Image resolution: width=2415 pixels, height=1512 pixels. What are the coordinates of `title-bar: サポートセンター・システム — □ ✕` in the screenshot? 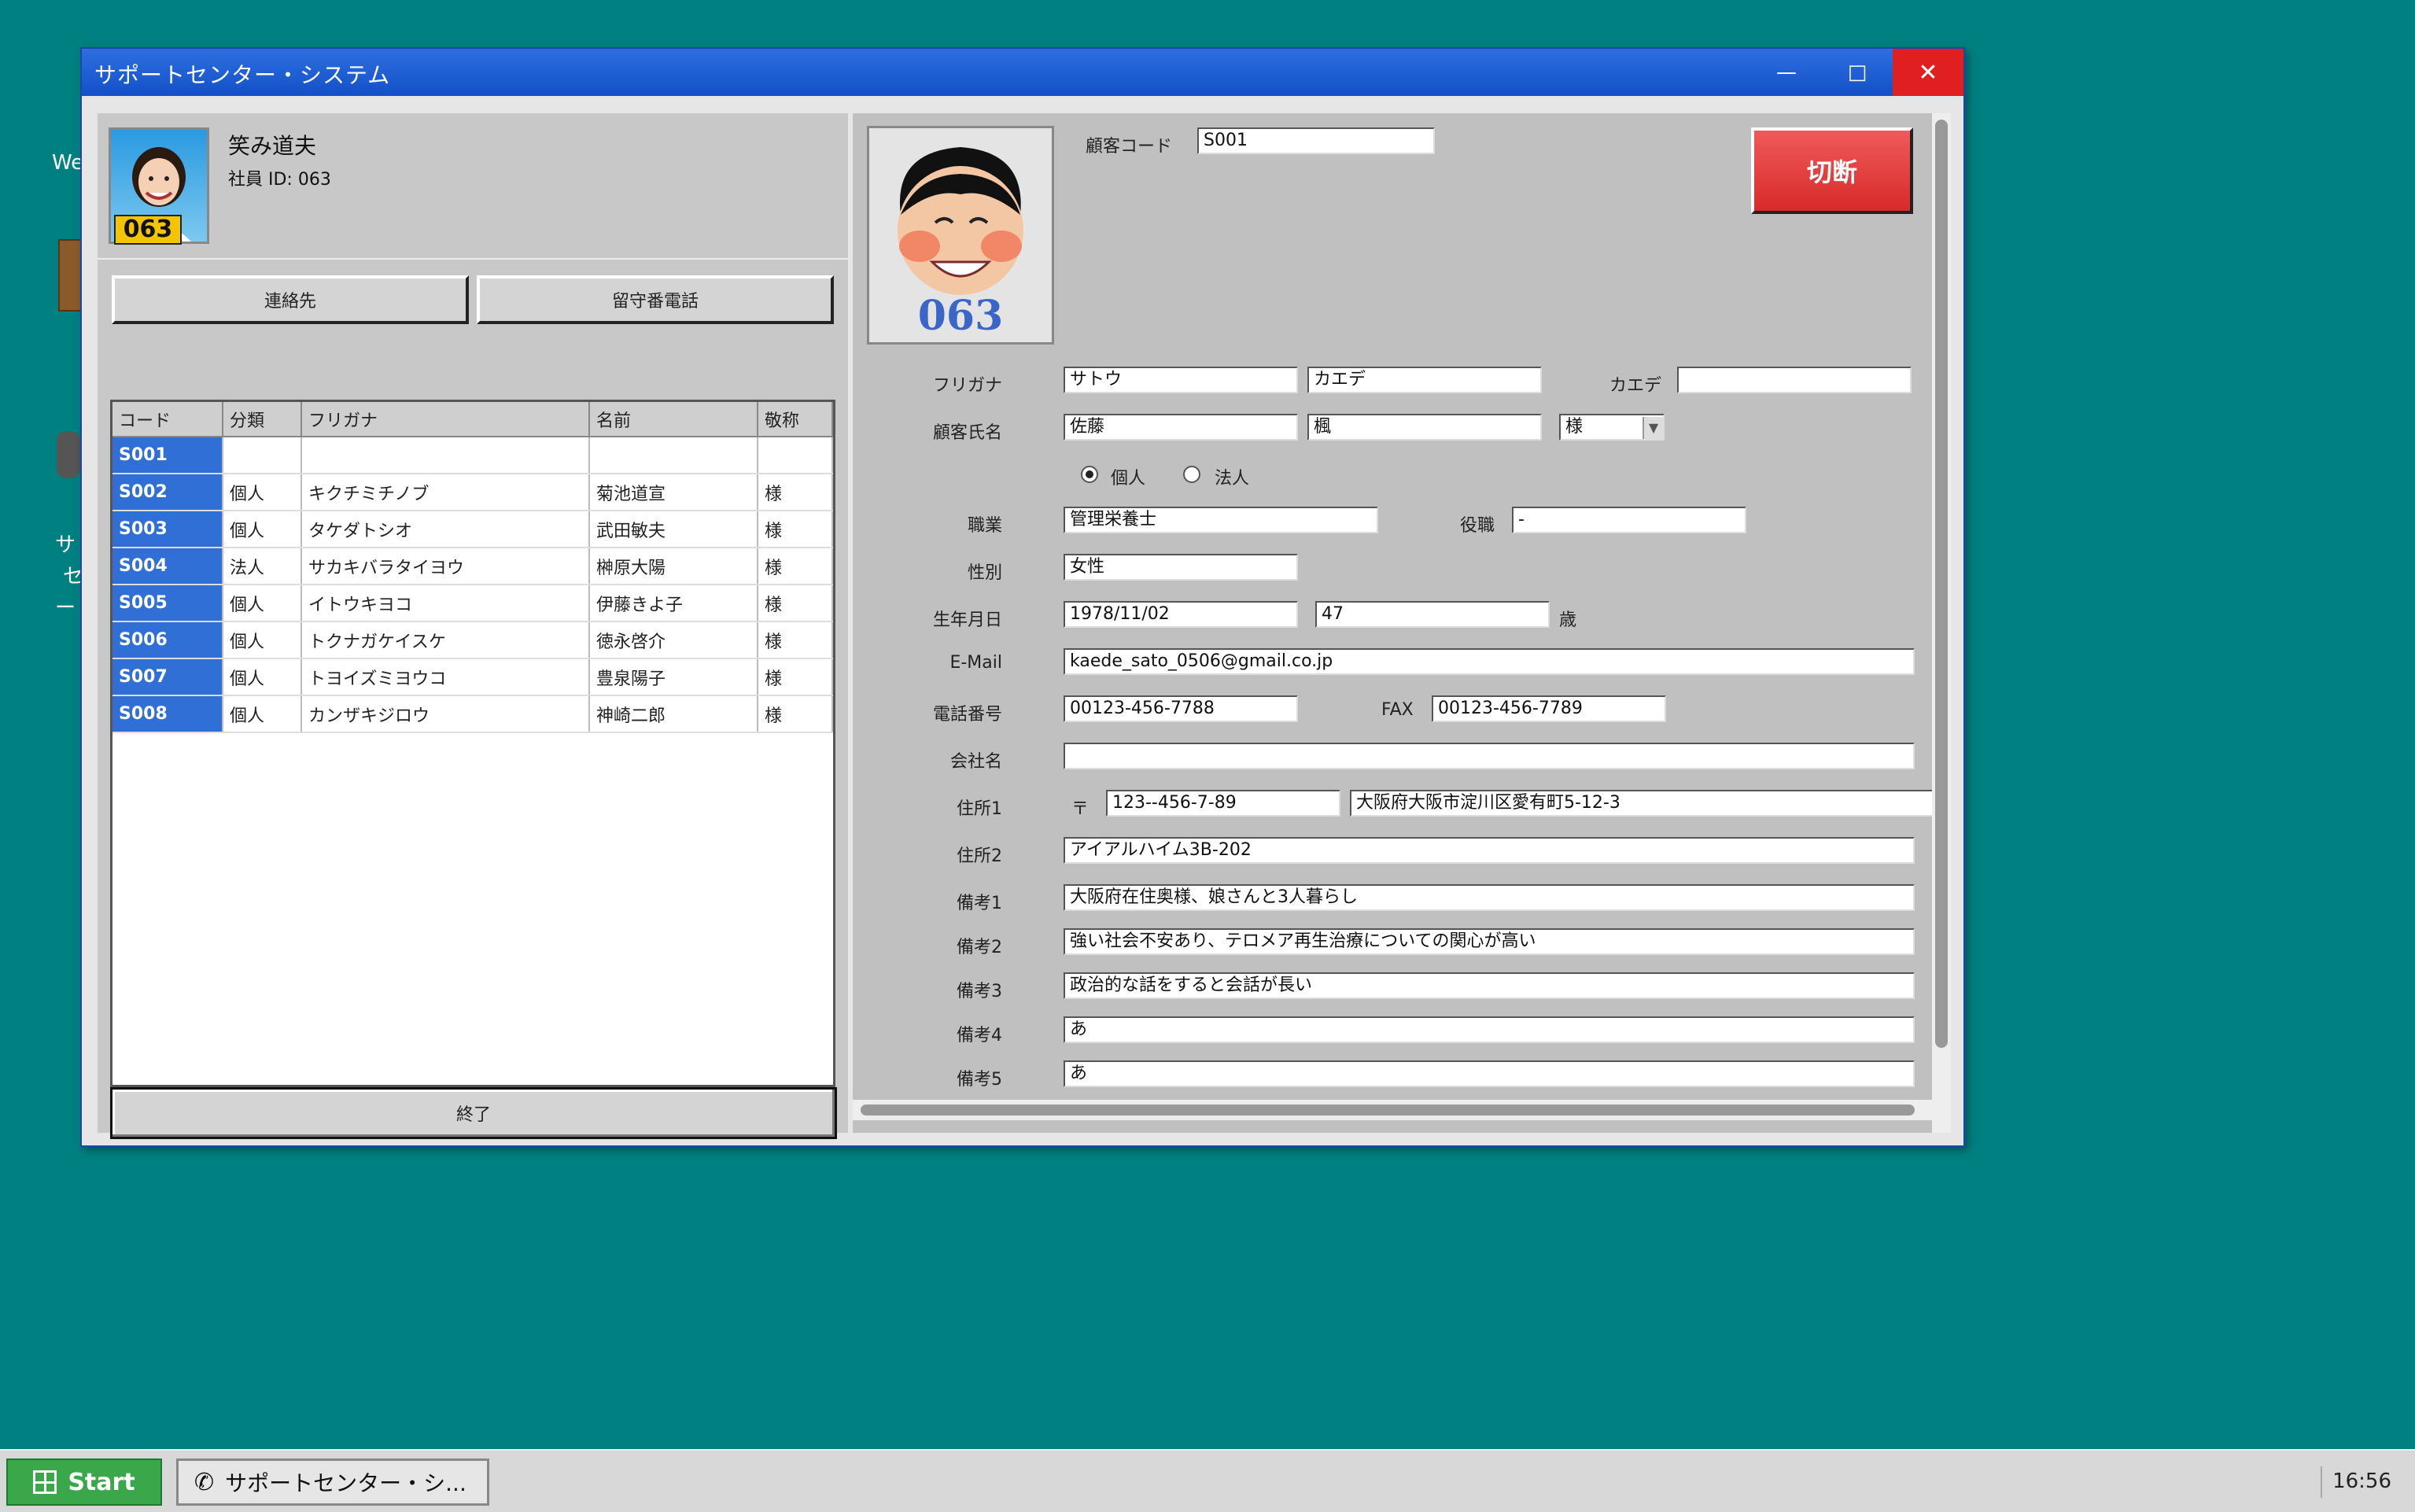 It's located at (1023, 72).